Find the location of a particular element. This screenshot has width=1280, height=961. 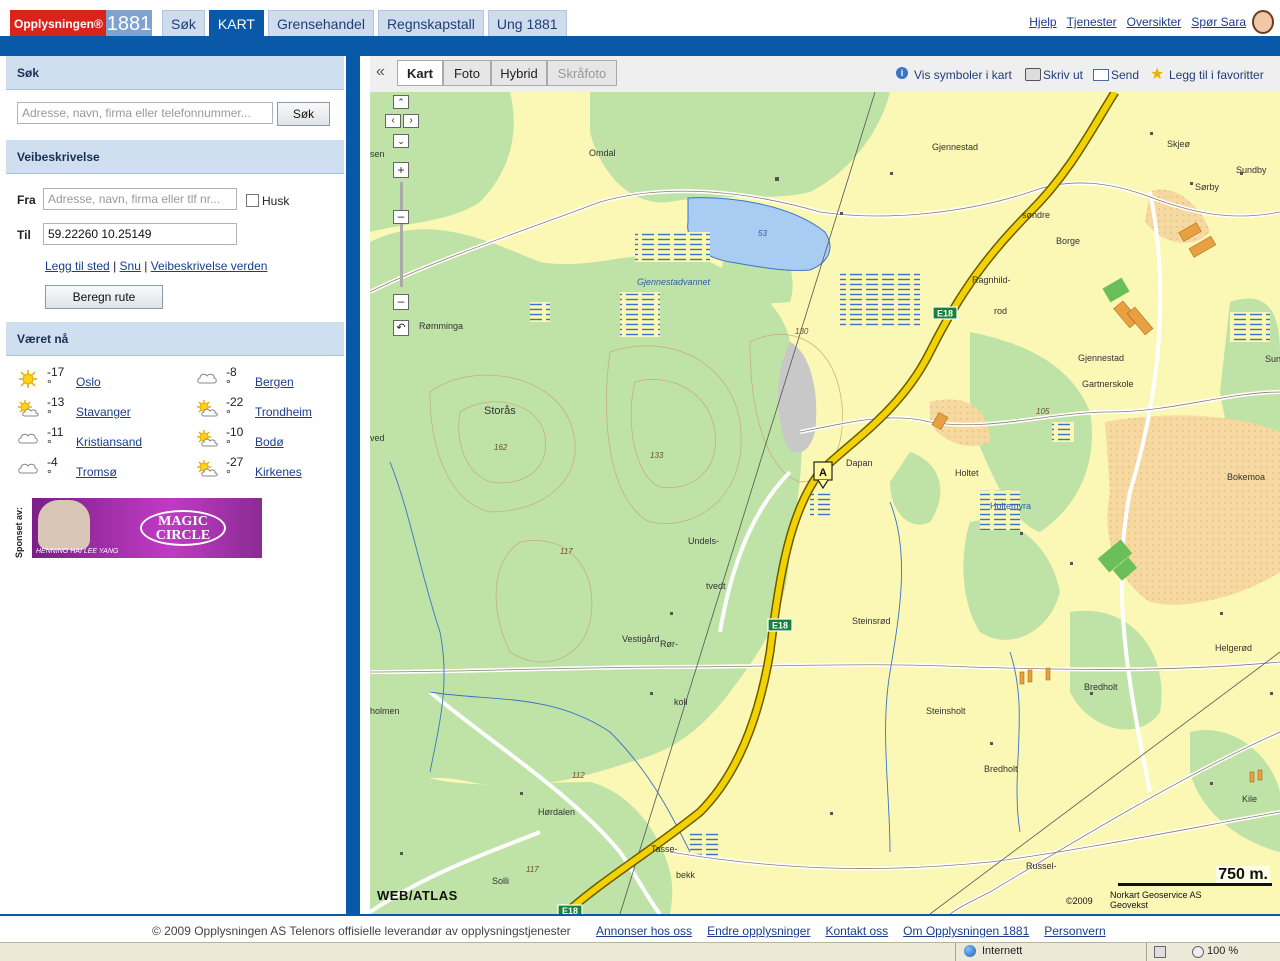

map-attribution: Norkart Geoservice AS Geovekst is located at coordinates (1156, 900).